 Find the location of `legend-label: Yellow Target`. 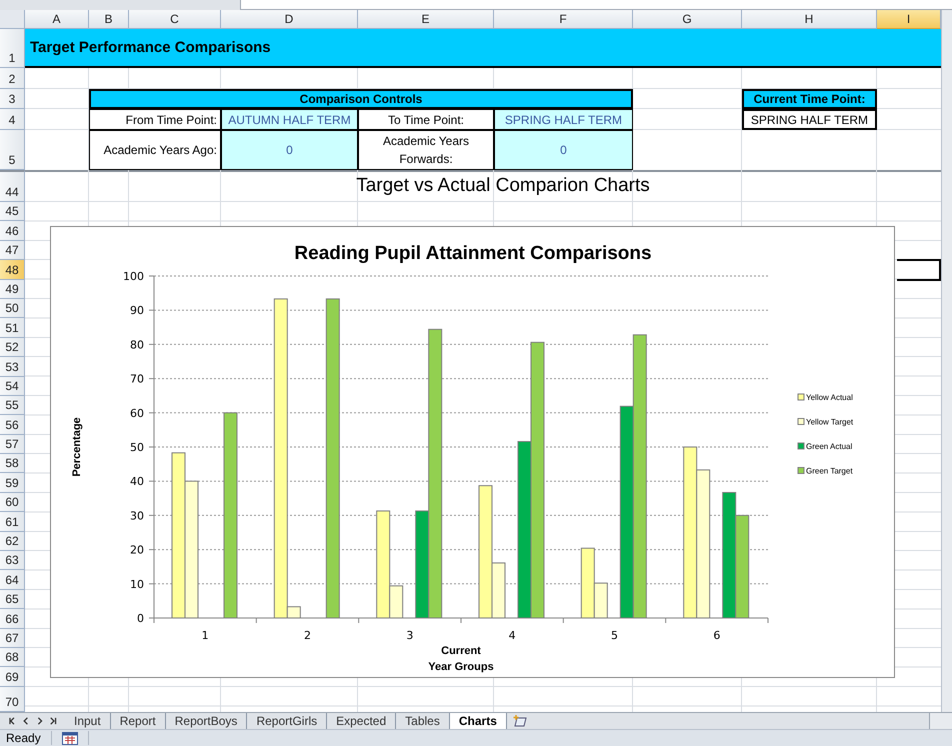

legend-label: Yellow Target is located at coordinates (830, 422).